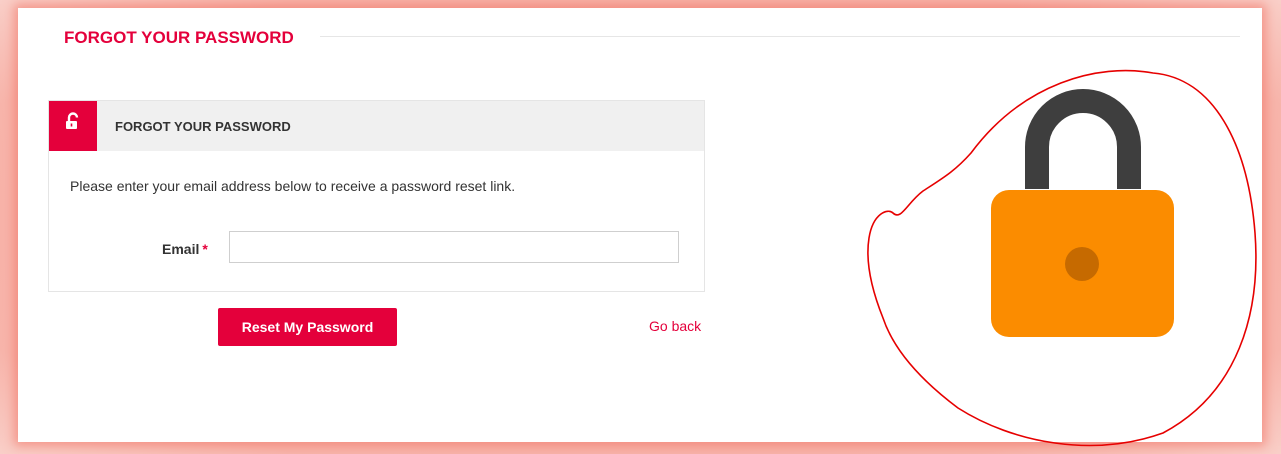  I want to click on page-title-row: FORGOT YOUR PASSWORD, so click(652, 38).